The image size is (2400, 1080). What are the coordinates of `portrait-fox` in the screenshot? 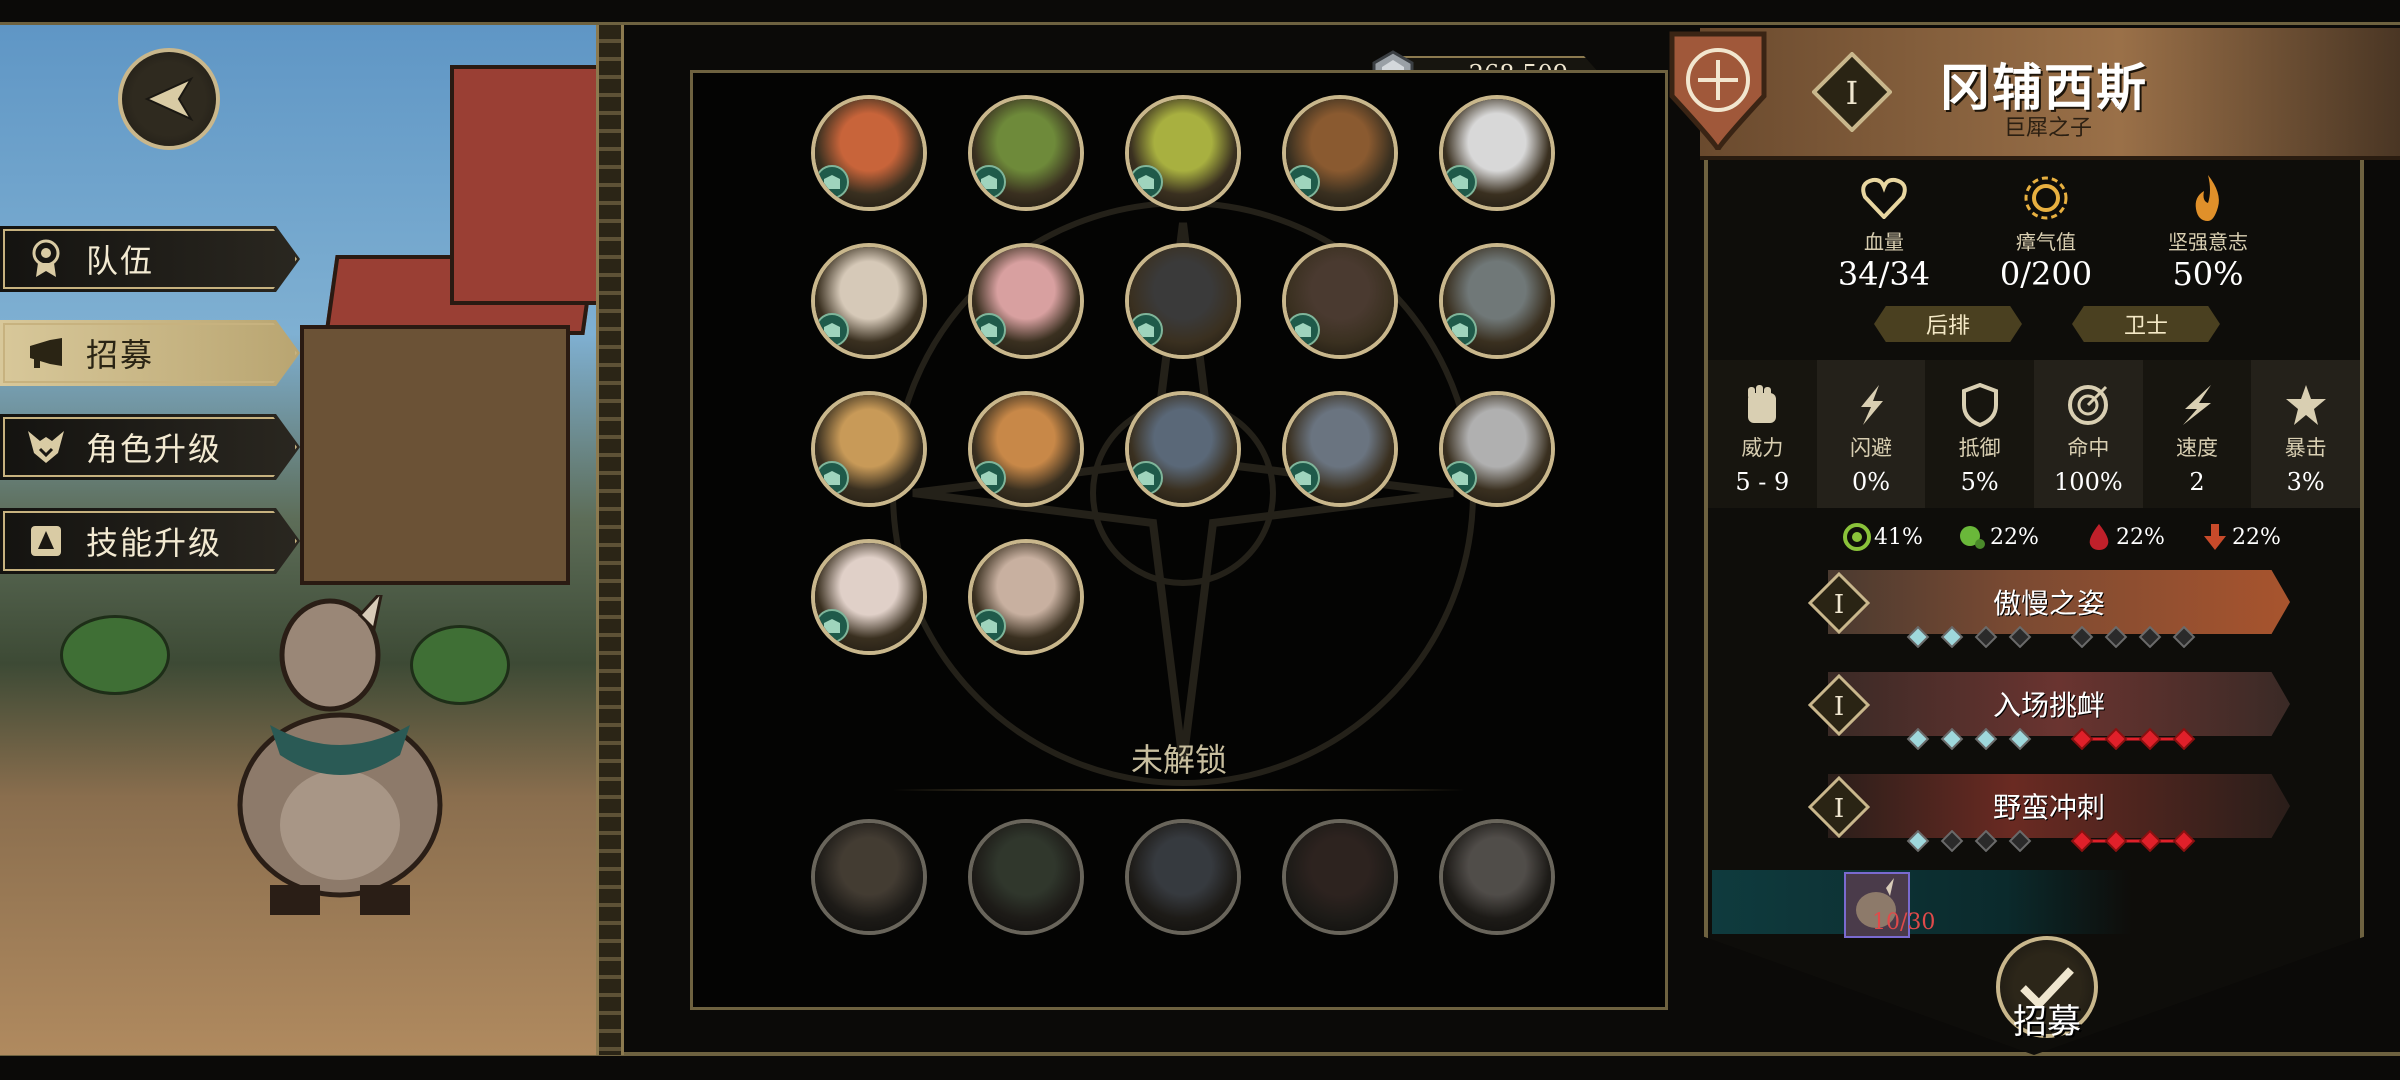 It's located at (869, 153).